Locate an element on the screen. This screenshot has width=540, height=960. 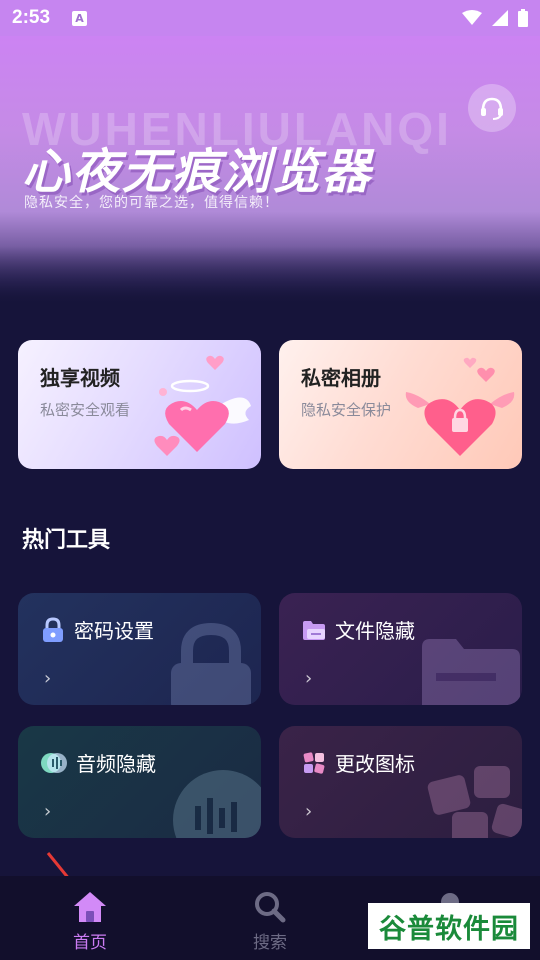
status-time: 2:53 is located at coordinates (31, 17).